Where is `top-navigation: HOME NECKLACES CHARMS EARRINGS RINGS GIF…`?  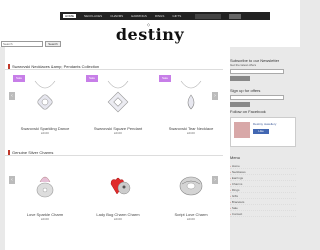
top-navigation: HOME NECKLACES CHARMS EARRINGS RINGS GIF… is located at coordinates (165, 16).